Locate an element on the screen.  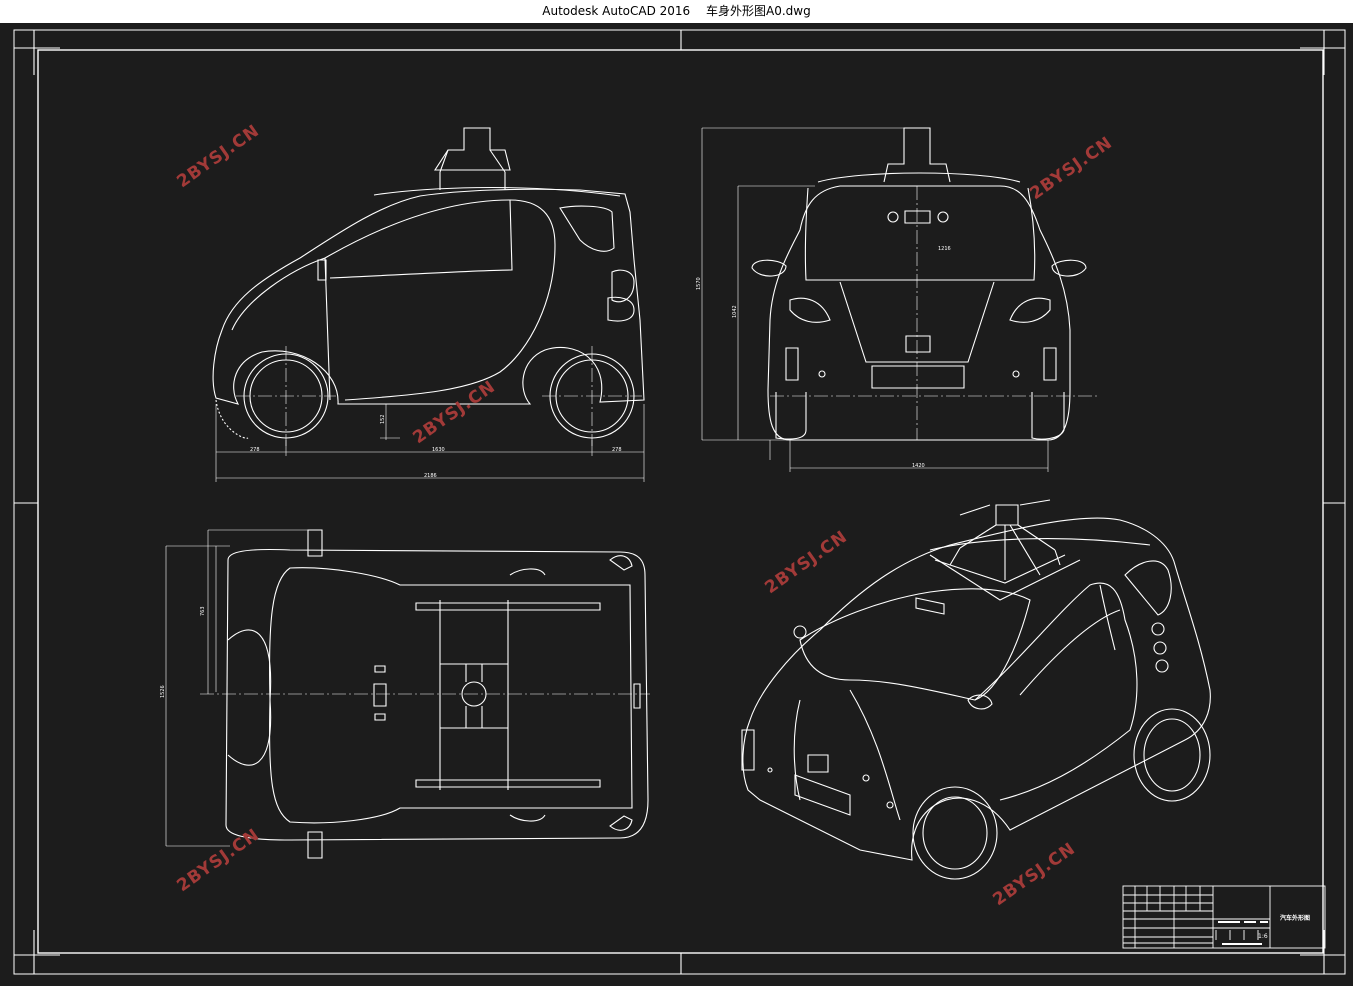
title-block-drawing-name: 汽车外形图 is located at coordinates (1295, 918).